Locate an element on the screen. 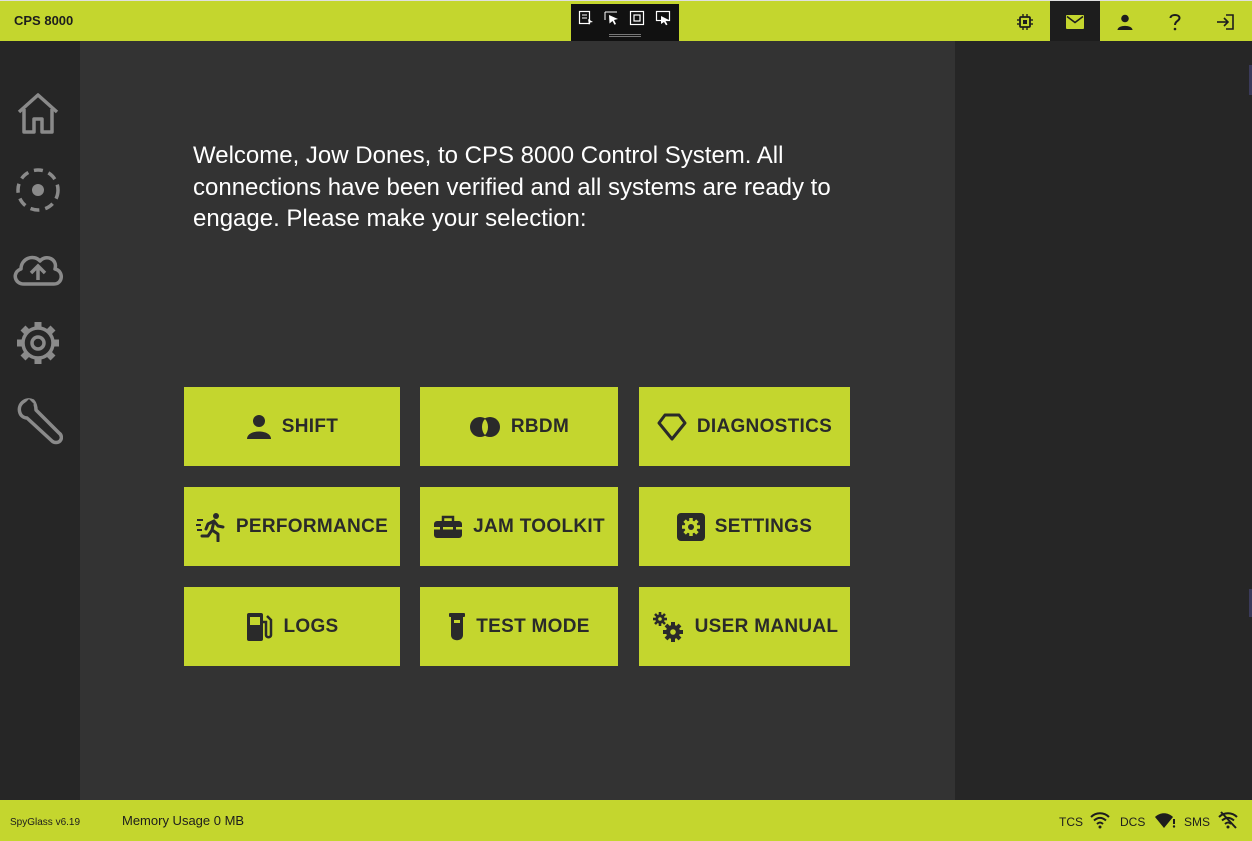 The width and height of the screenshot is (1252, 841). tile-diagnostics: DIAGNOSTICS is located at coordinates (744, 426).